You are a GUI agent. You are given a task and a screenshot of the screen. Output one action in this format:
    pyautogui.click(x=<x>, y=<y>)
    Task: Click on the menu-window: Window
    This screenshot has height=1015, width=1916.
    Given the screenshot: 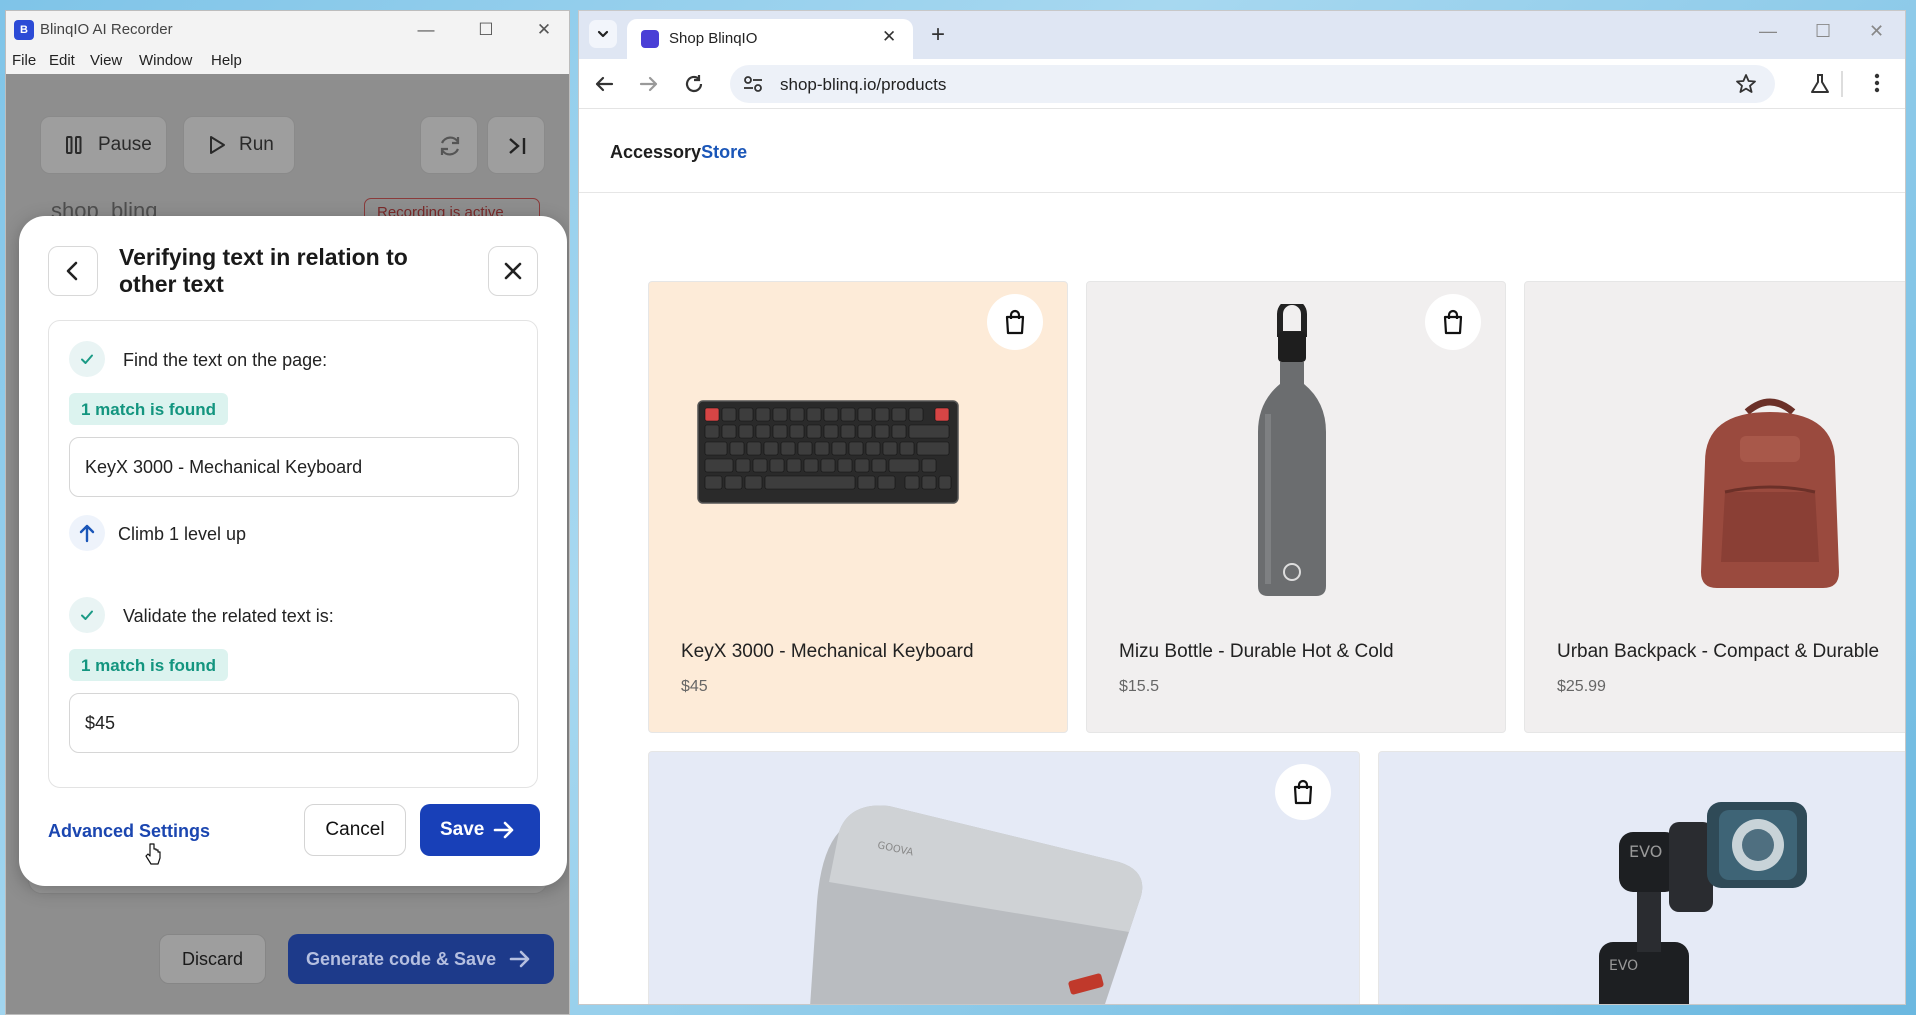 What is the action you would take?
    pyautogui.click(x=165, y=60)
    